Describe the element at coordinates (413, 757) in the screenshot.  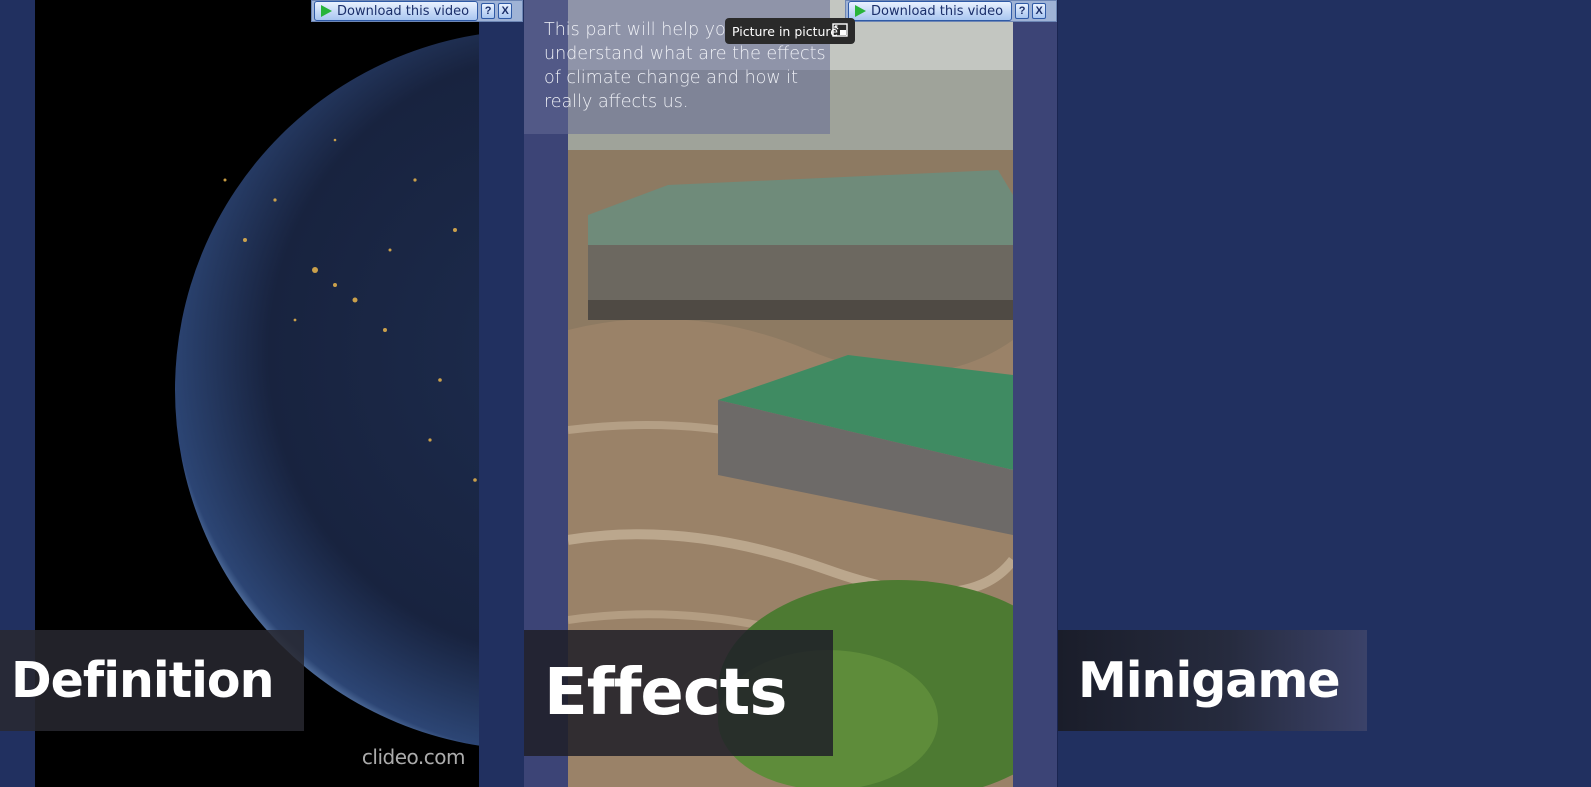
I see `clideo-watermark: clideo.com` at that location.